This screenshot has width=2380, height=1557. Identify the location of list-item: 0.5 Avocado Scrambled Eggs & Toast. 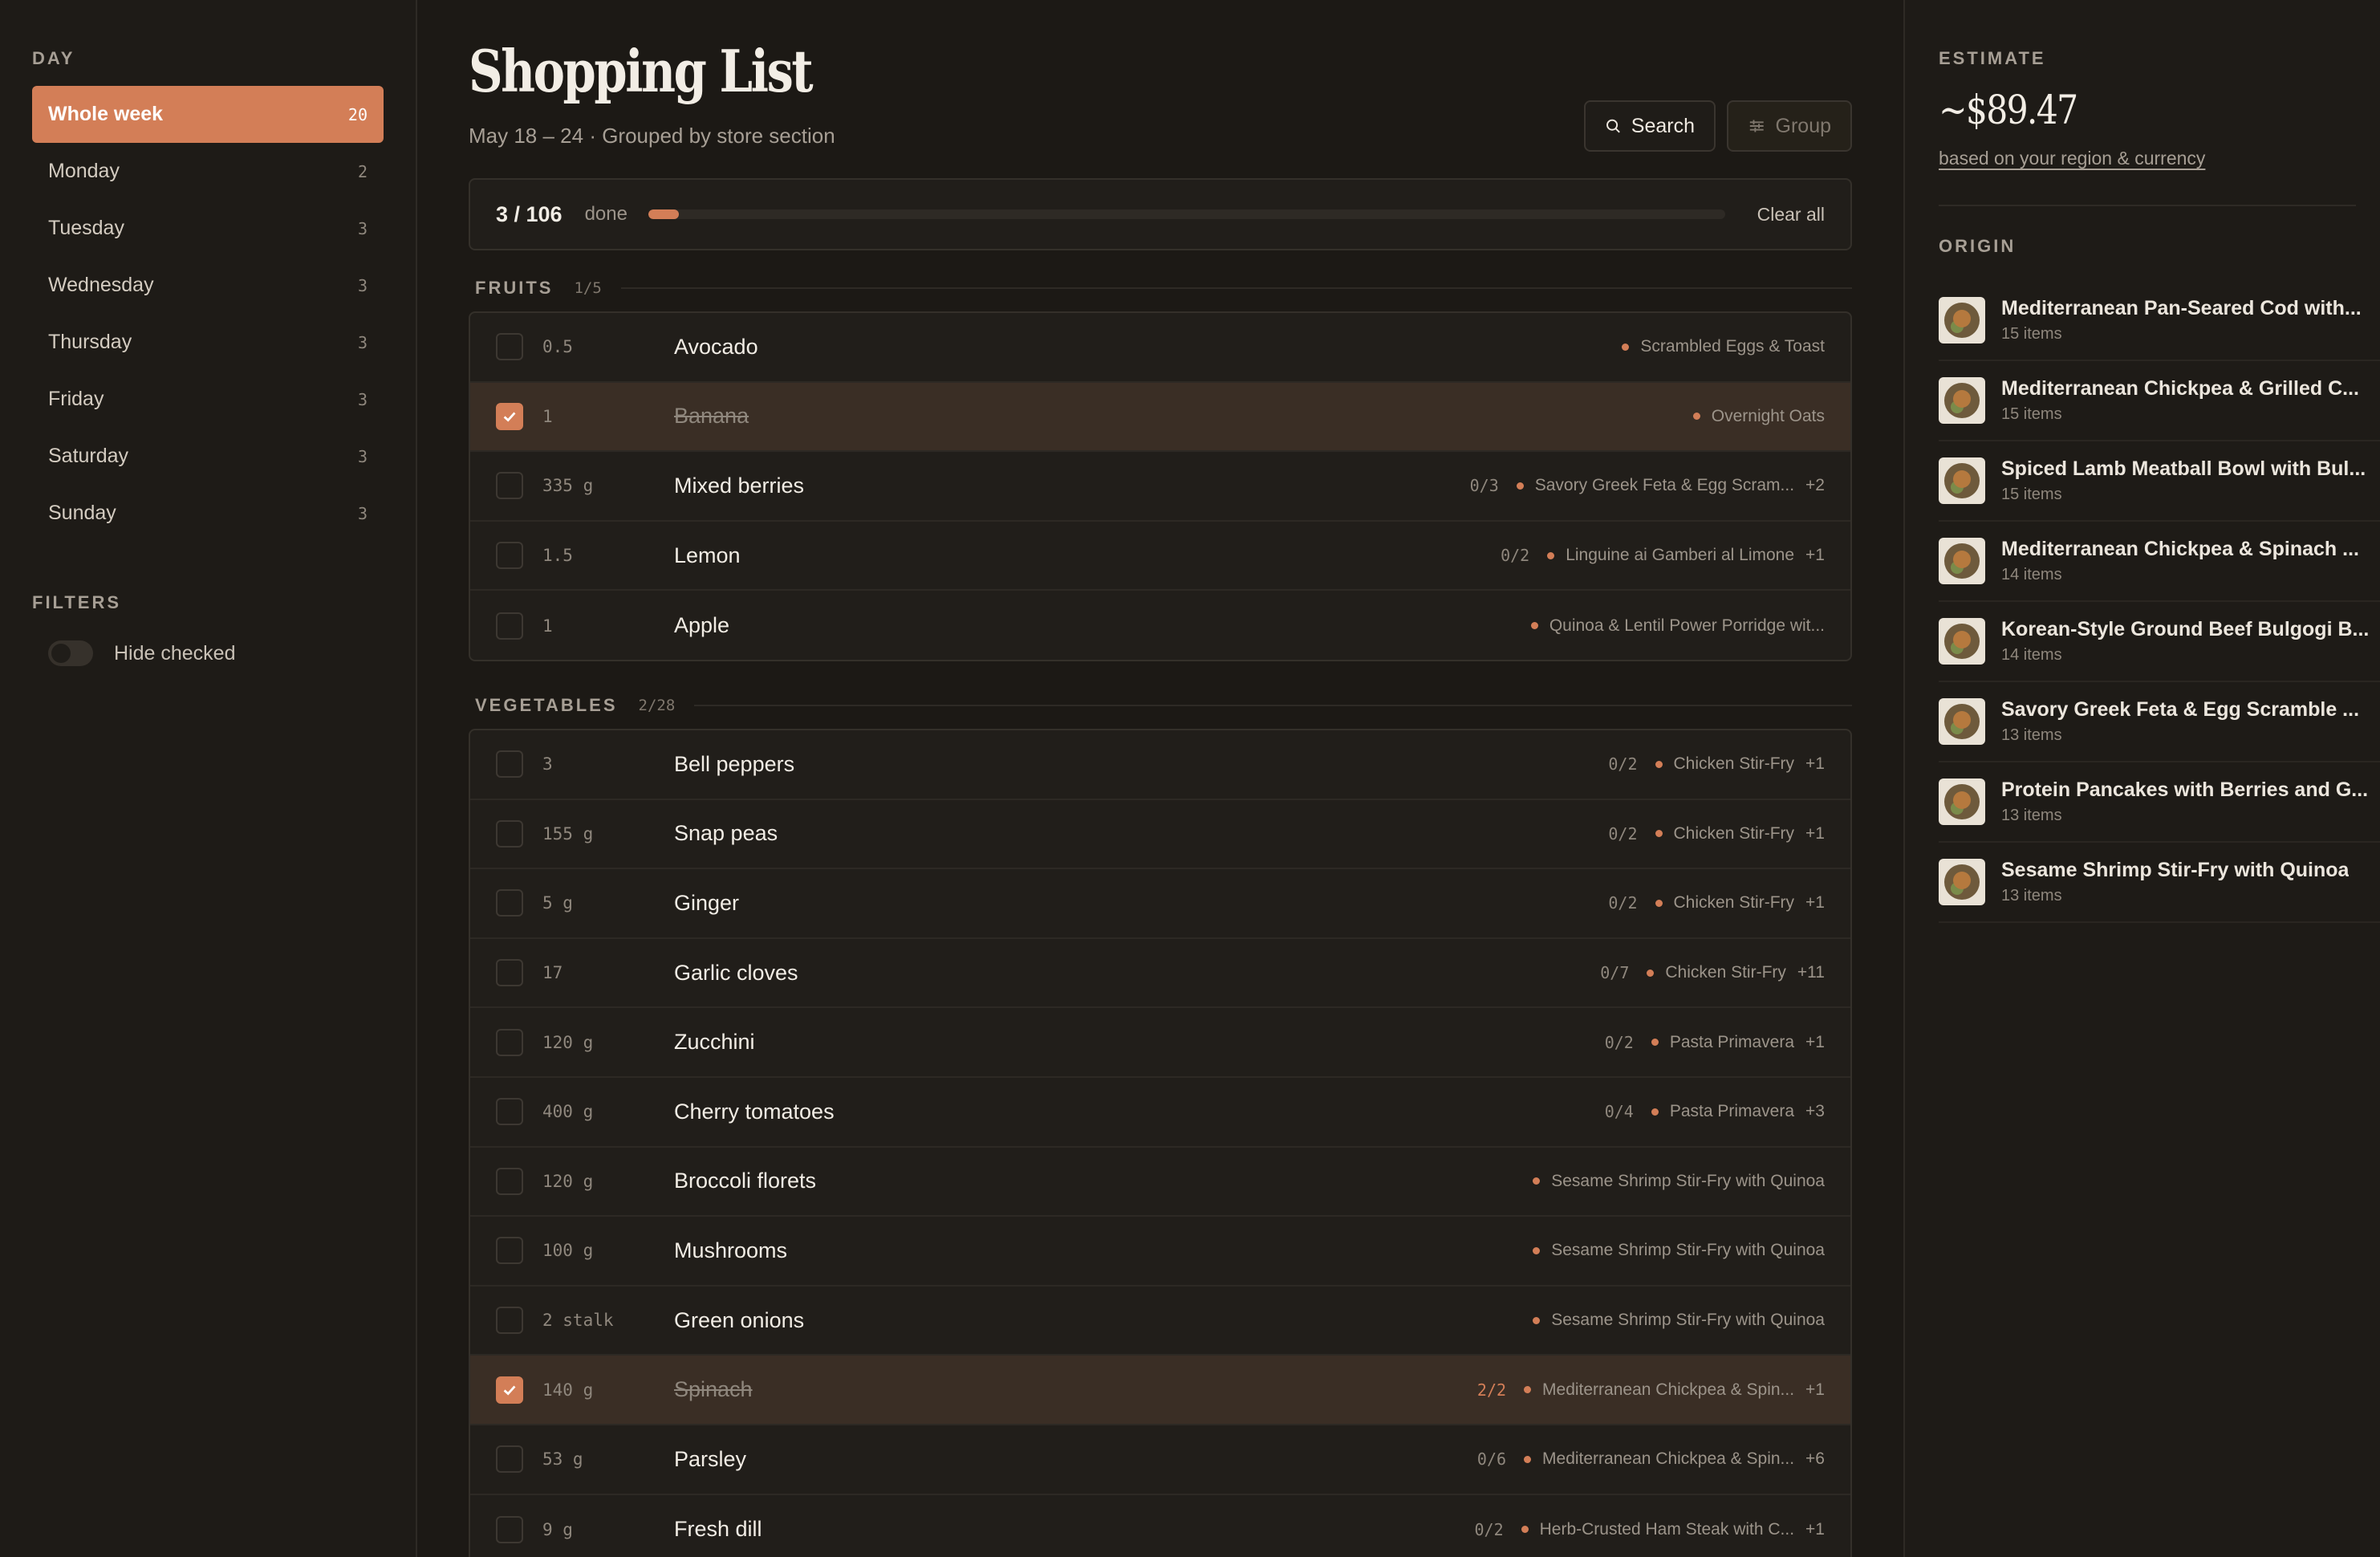
(1160, 348).